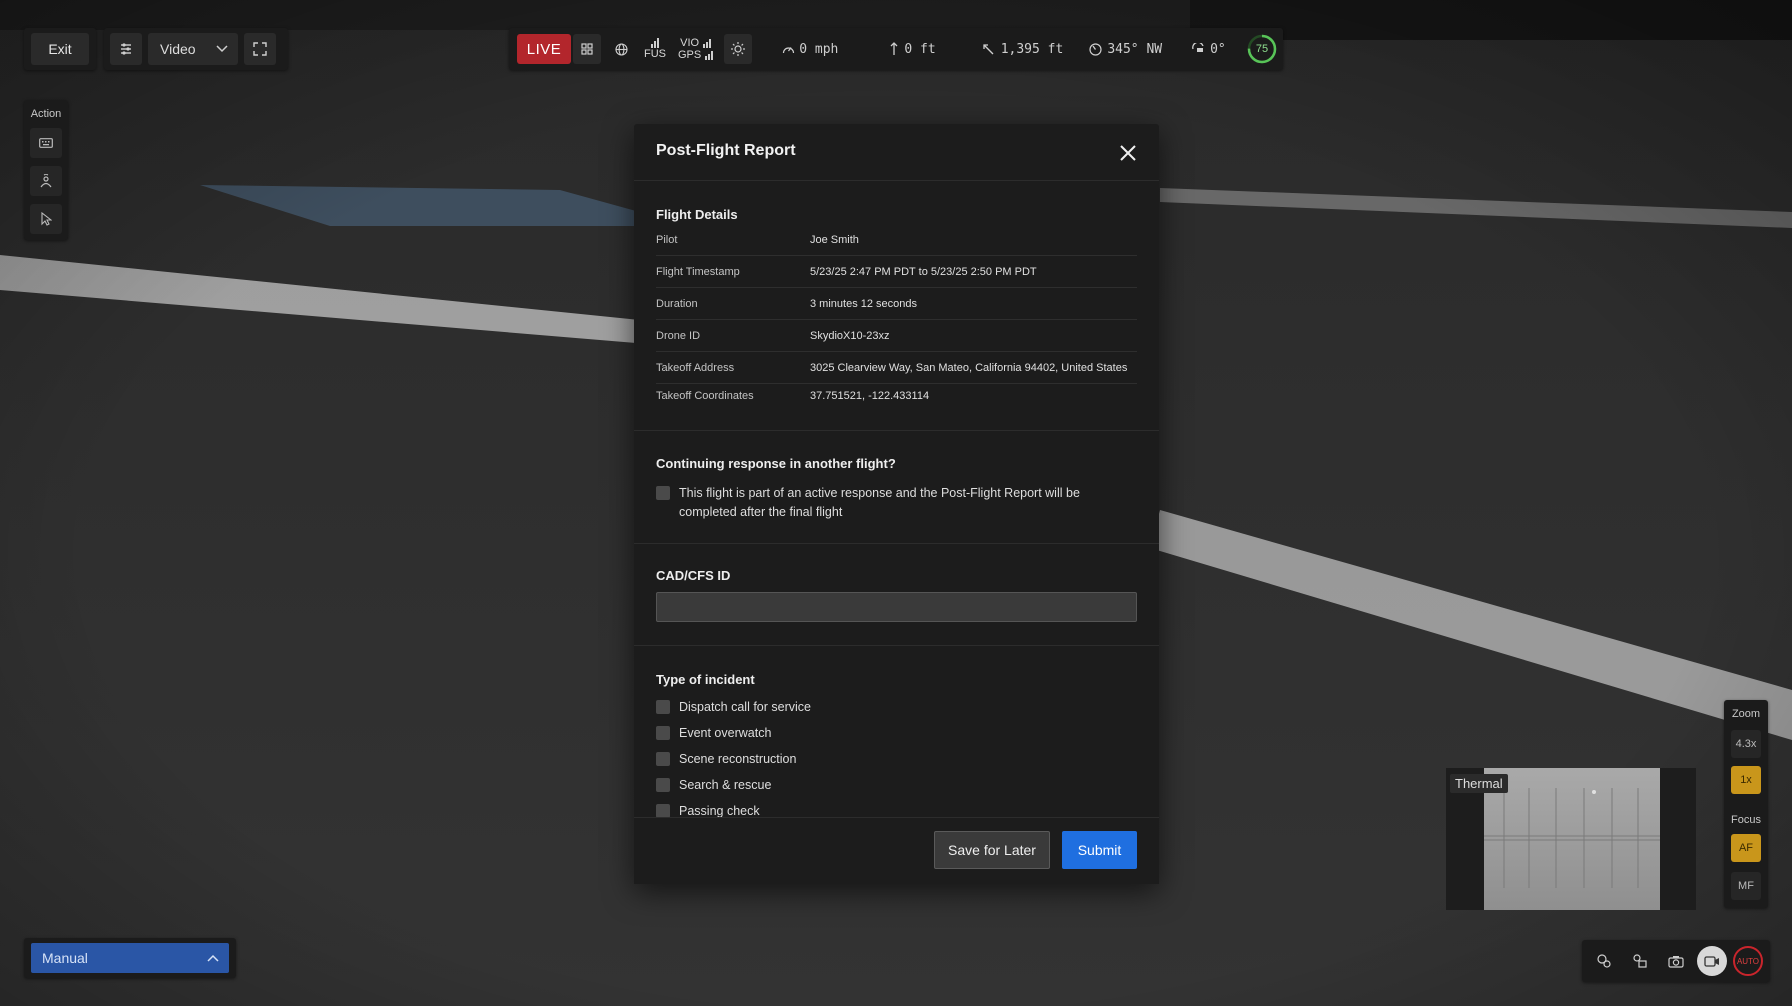 The width and height of the screenshot is (1792, 1006). I want to click on detail-value: 37.751521, -122.433114, so click(870, 396).